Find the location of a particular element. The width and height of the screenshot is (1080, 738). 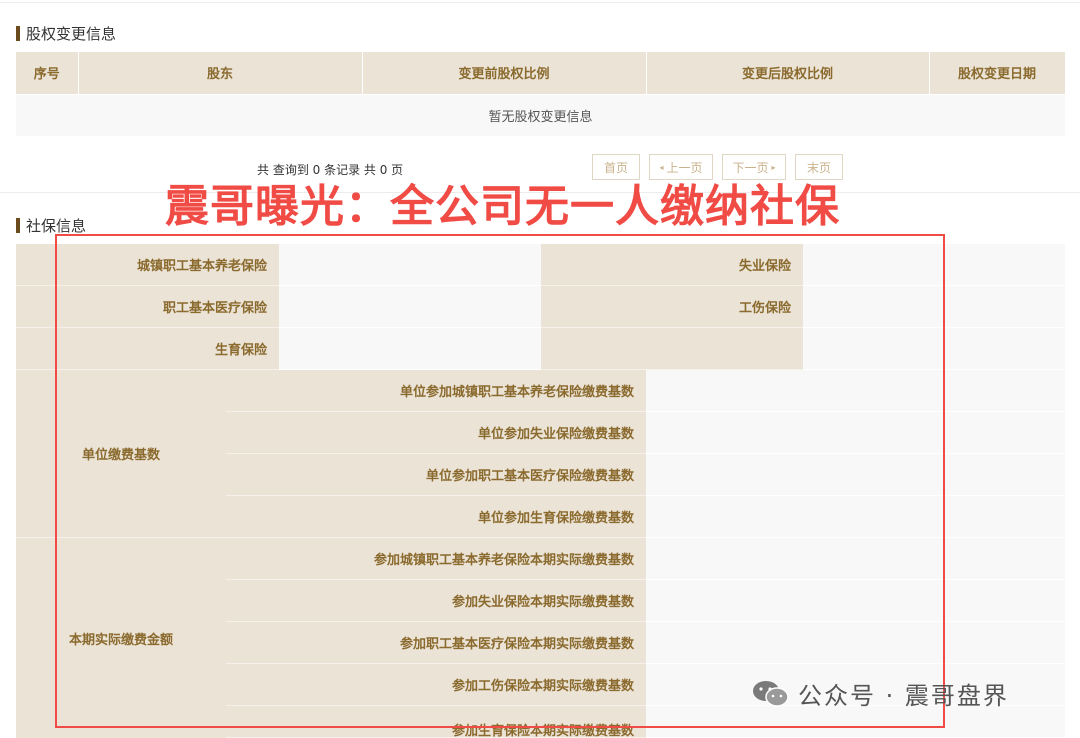

label-unit-pension-base: 单位参加城镇职工基本养老保险缴费基数 is located at coordinates (436, 391).